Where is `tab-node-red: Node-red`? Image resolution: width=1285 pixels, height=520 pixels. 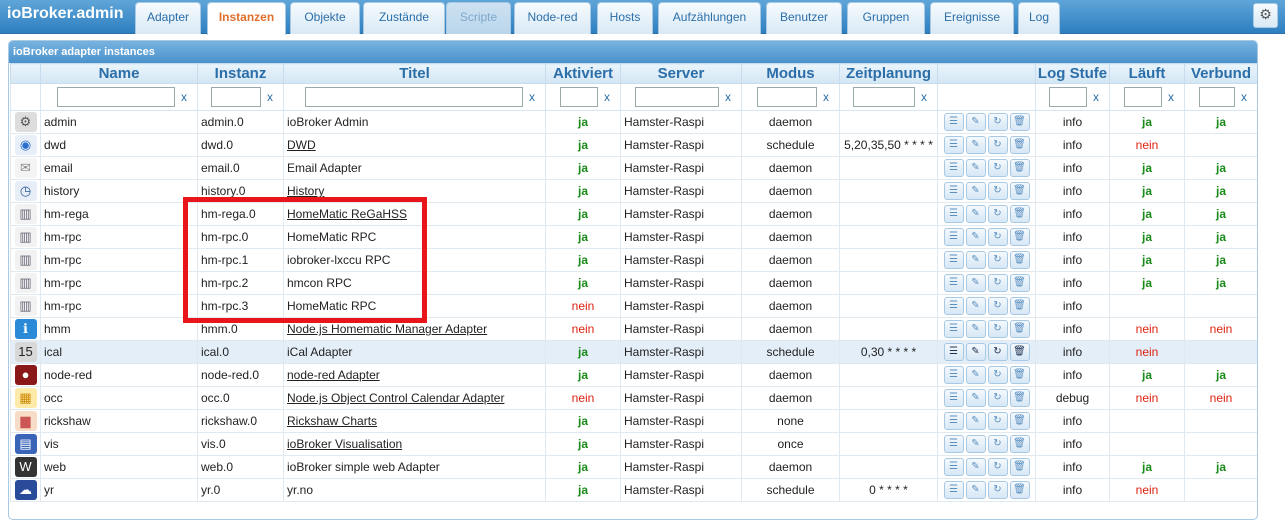 tab-node-red: Node-red is located at coordinates (552, 18).